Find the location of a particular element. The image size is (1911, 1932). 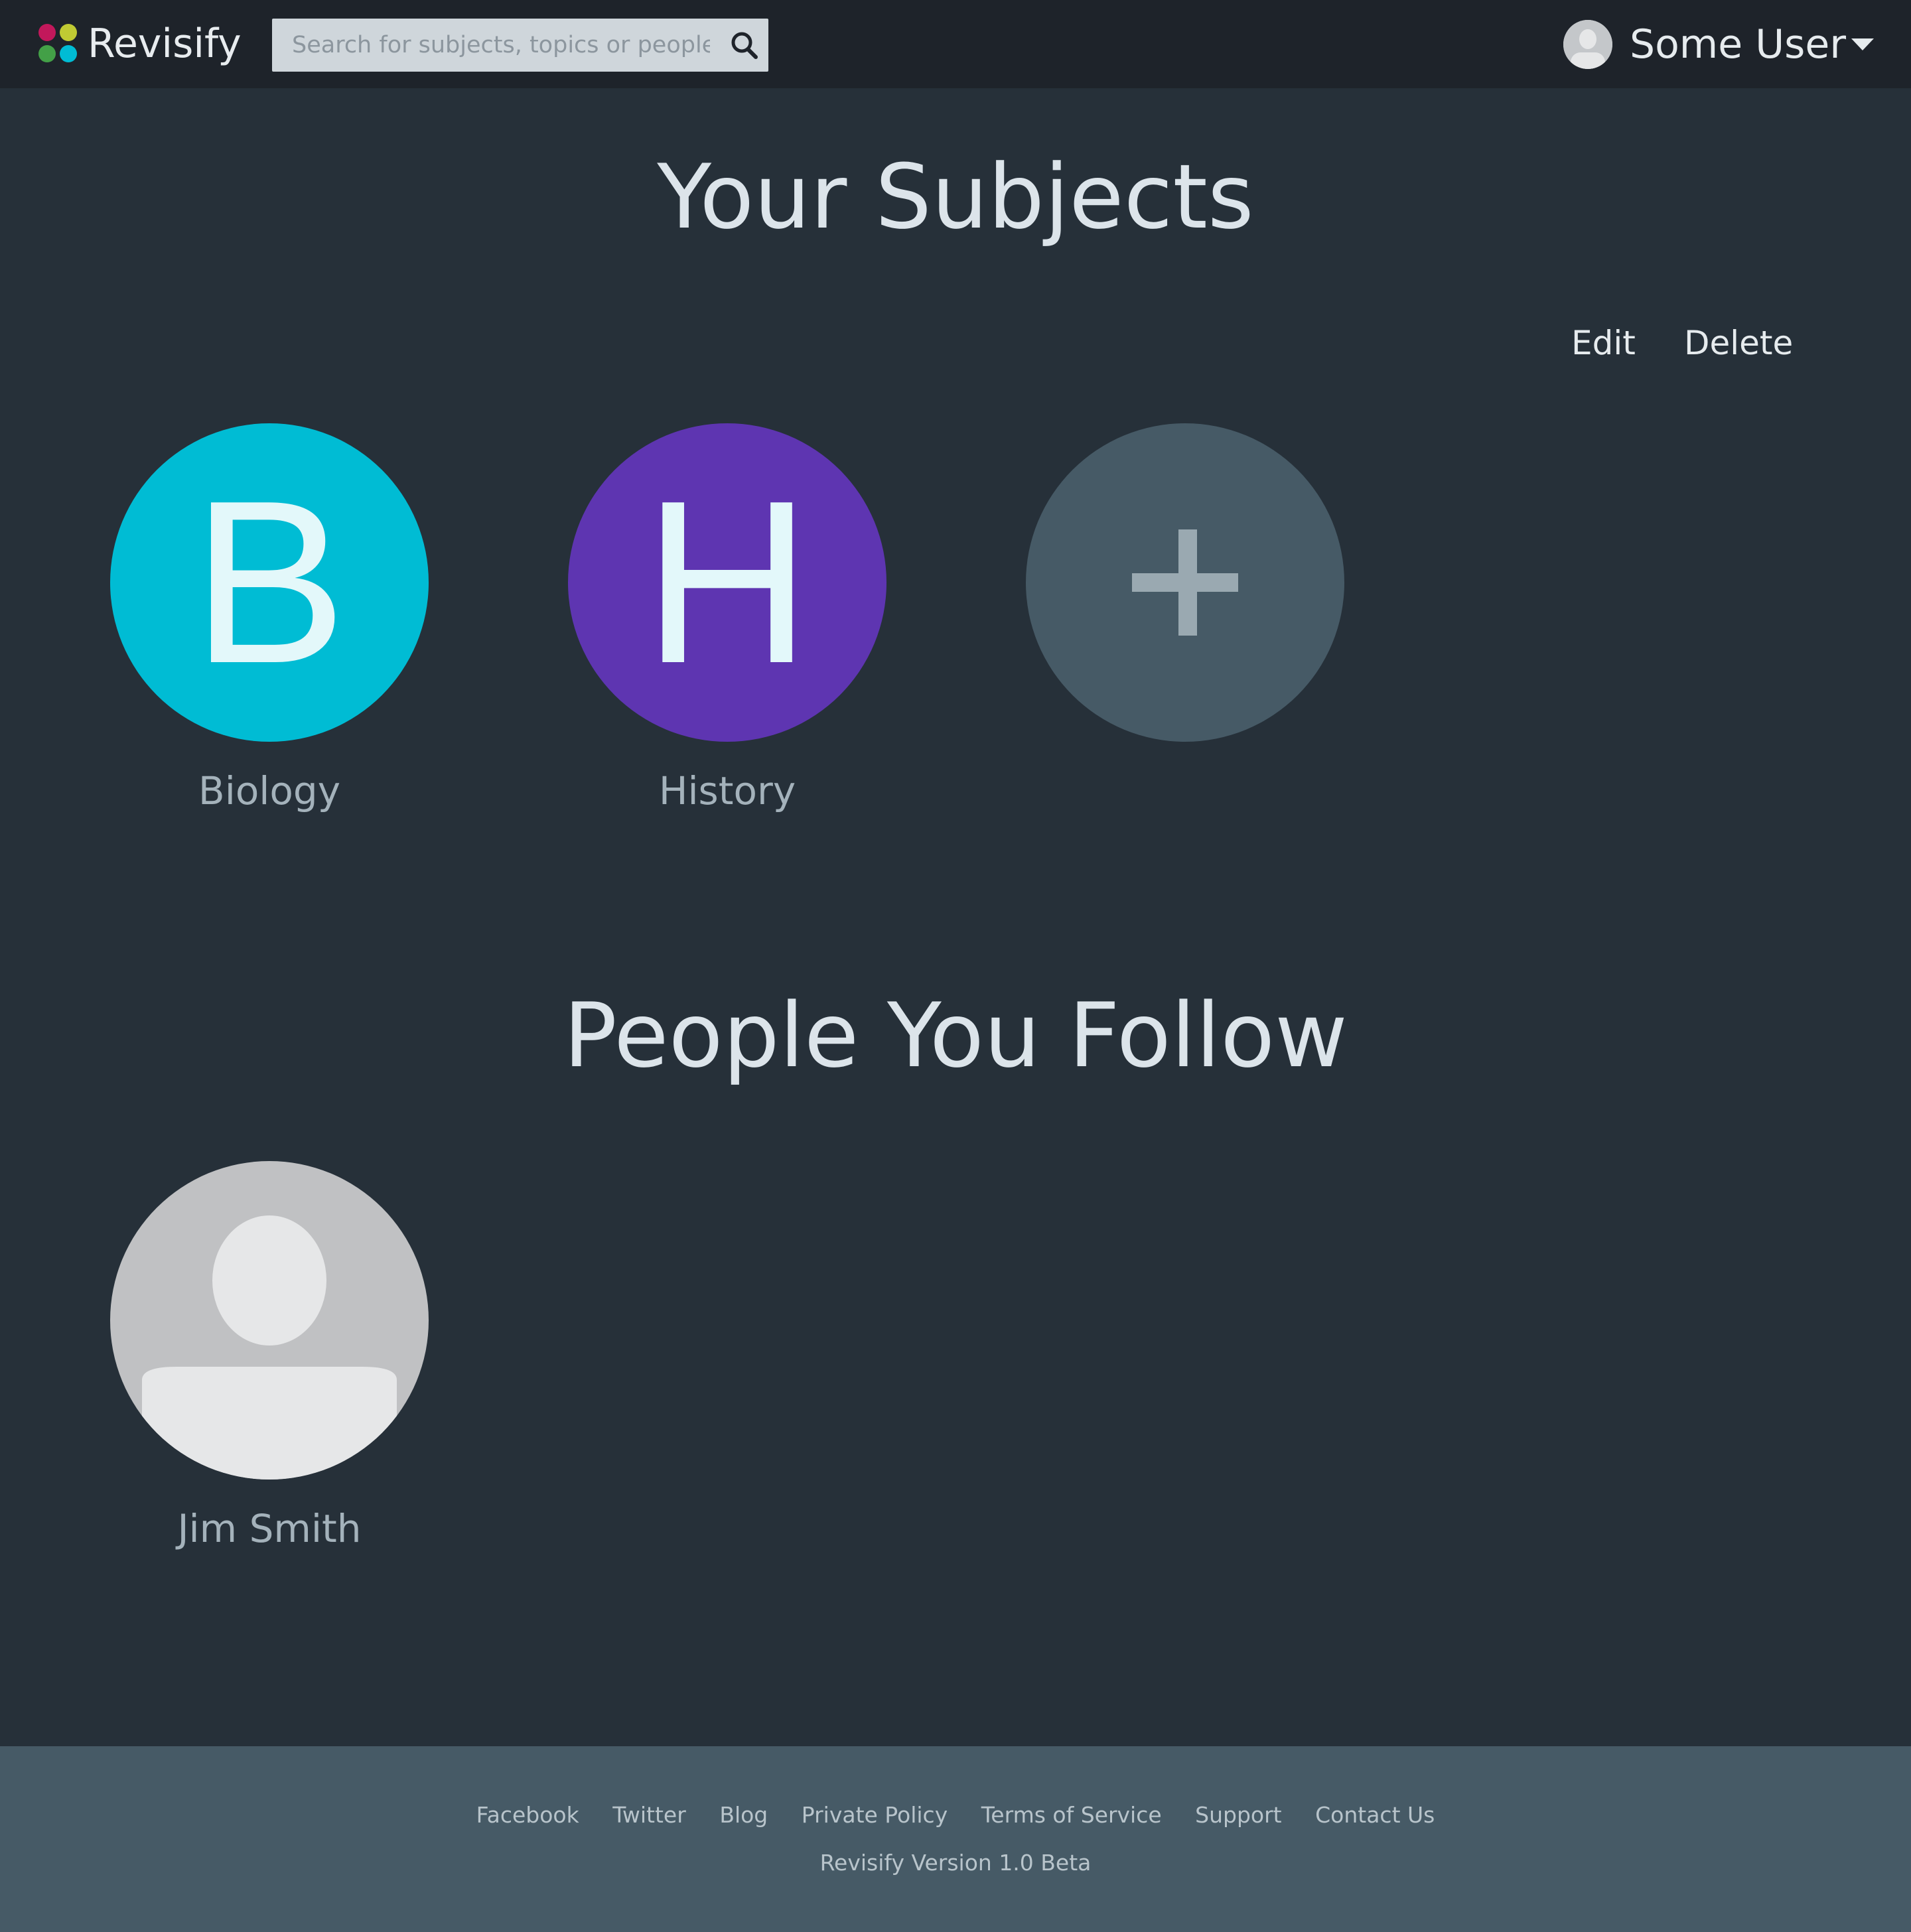

user-avatar-icon is located at coordinates (1588, 44).